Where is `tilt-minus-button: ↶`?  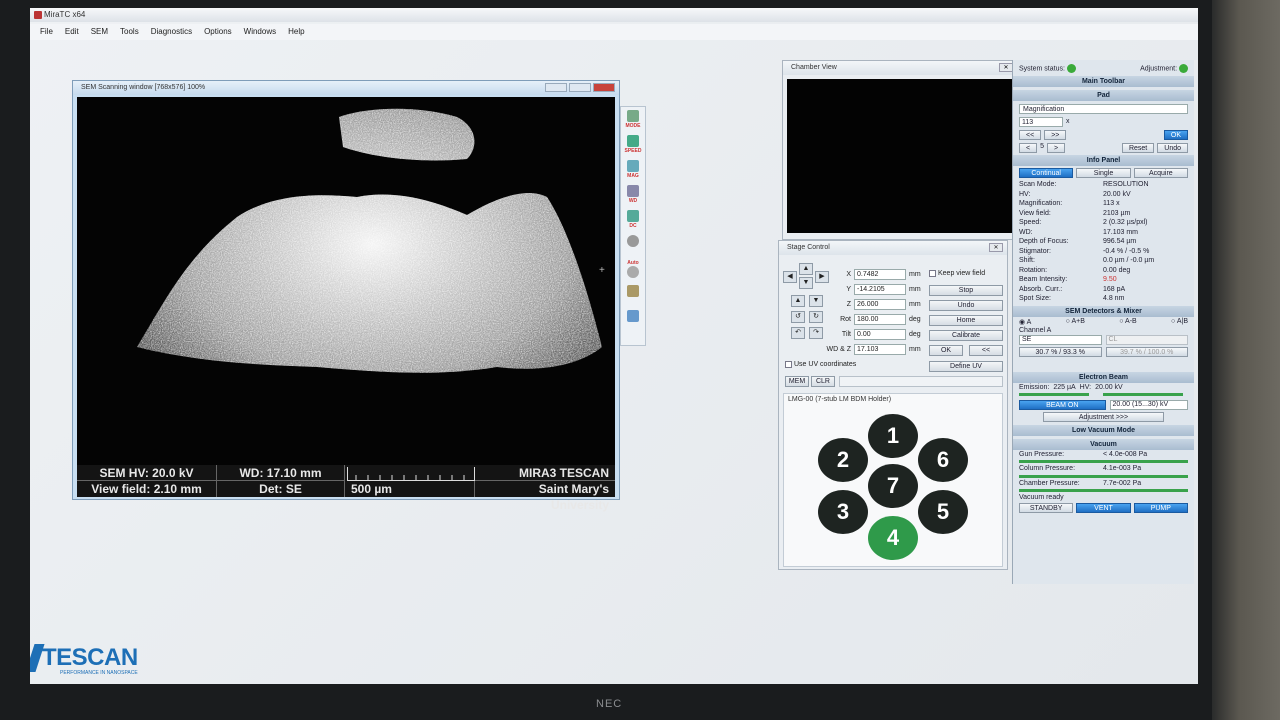
tilt-minus-button: ↶ is located at coordinates (798, 333).